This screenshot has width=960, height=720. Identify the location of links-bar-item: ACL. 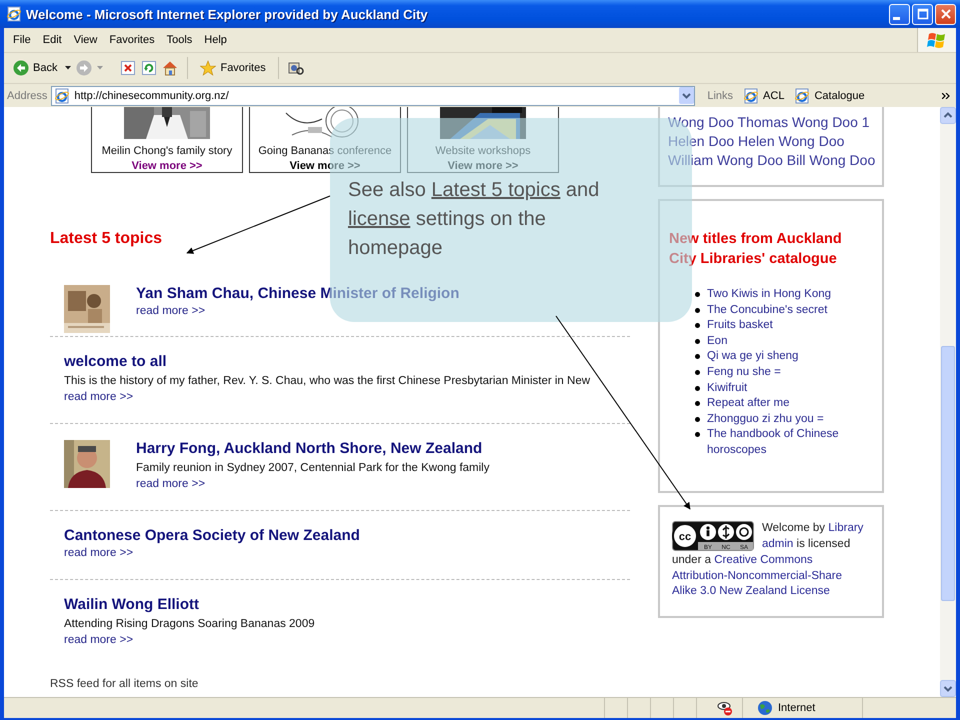
(763, 96).